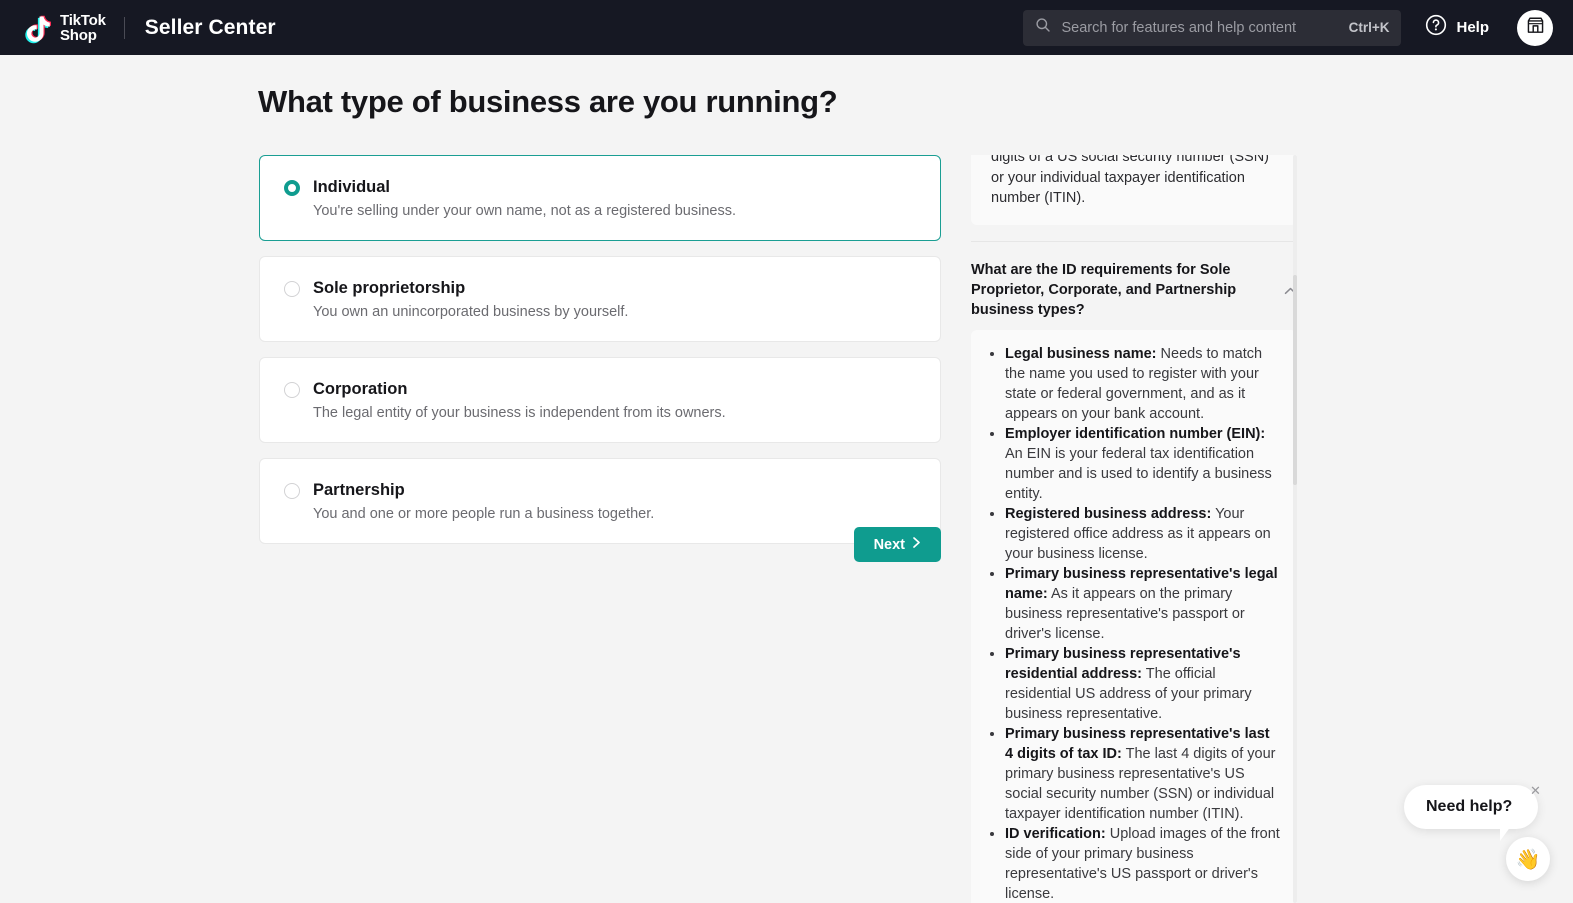 The height and width of the screenshot is (903, 1573). What do you see at coordinates (1535, 790) in the screenshot?
I see `close-icon: ✕` at bounding box center [1535, 790].